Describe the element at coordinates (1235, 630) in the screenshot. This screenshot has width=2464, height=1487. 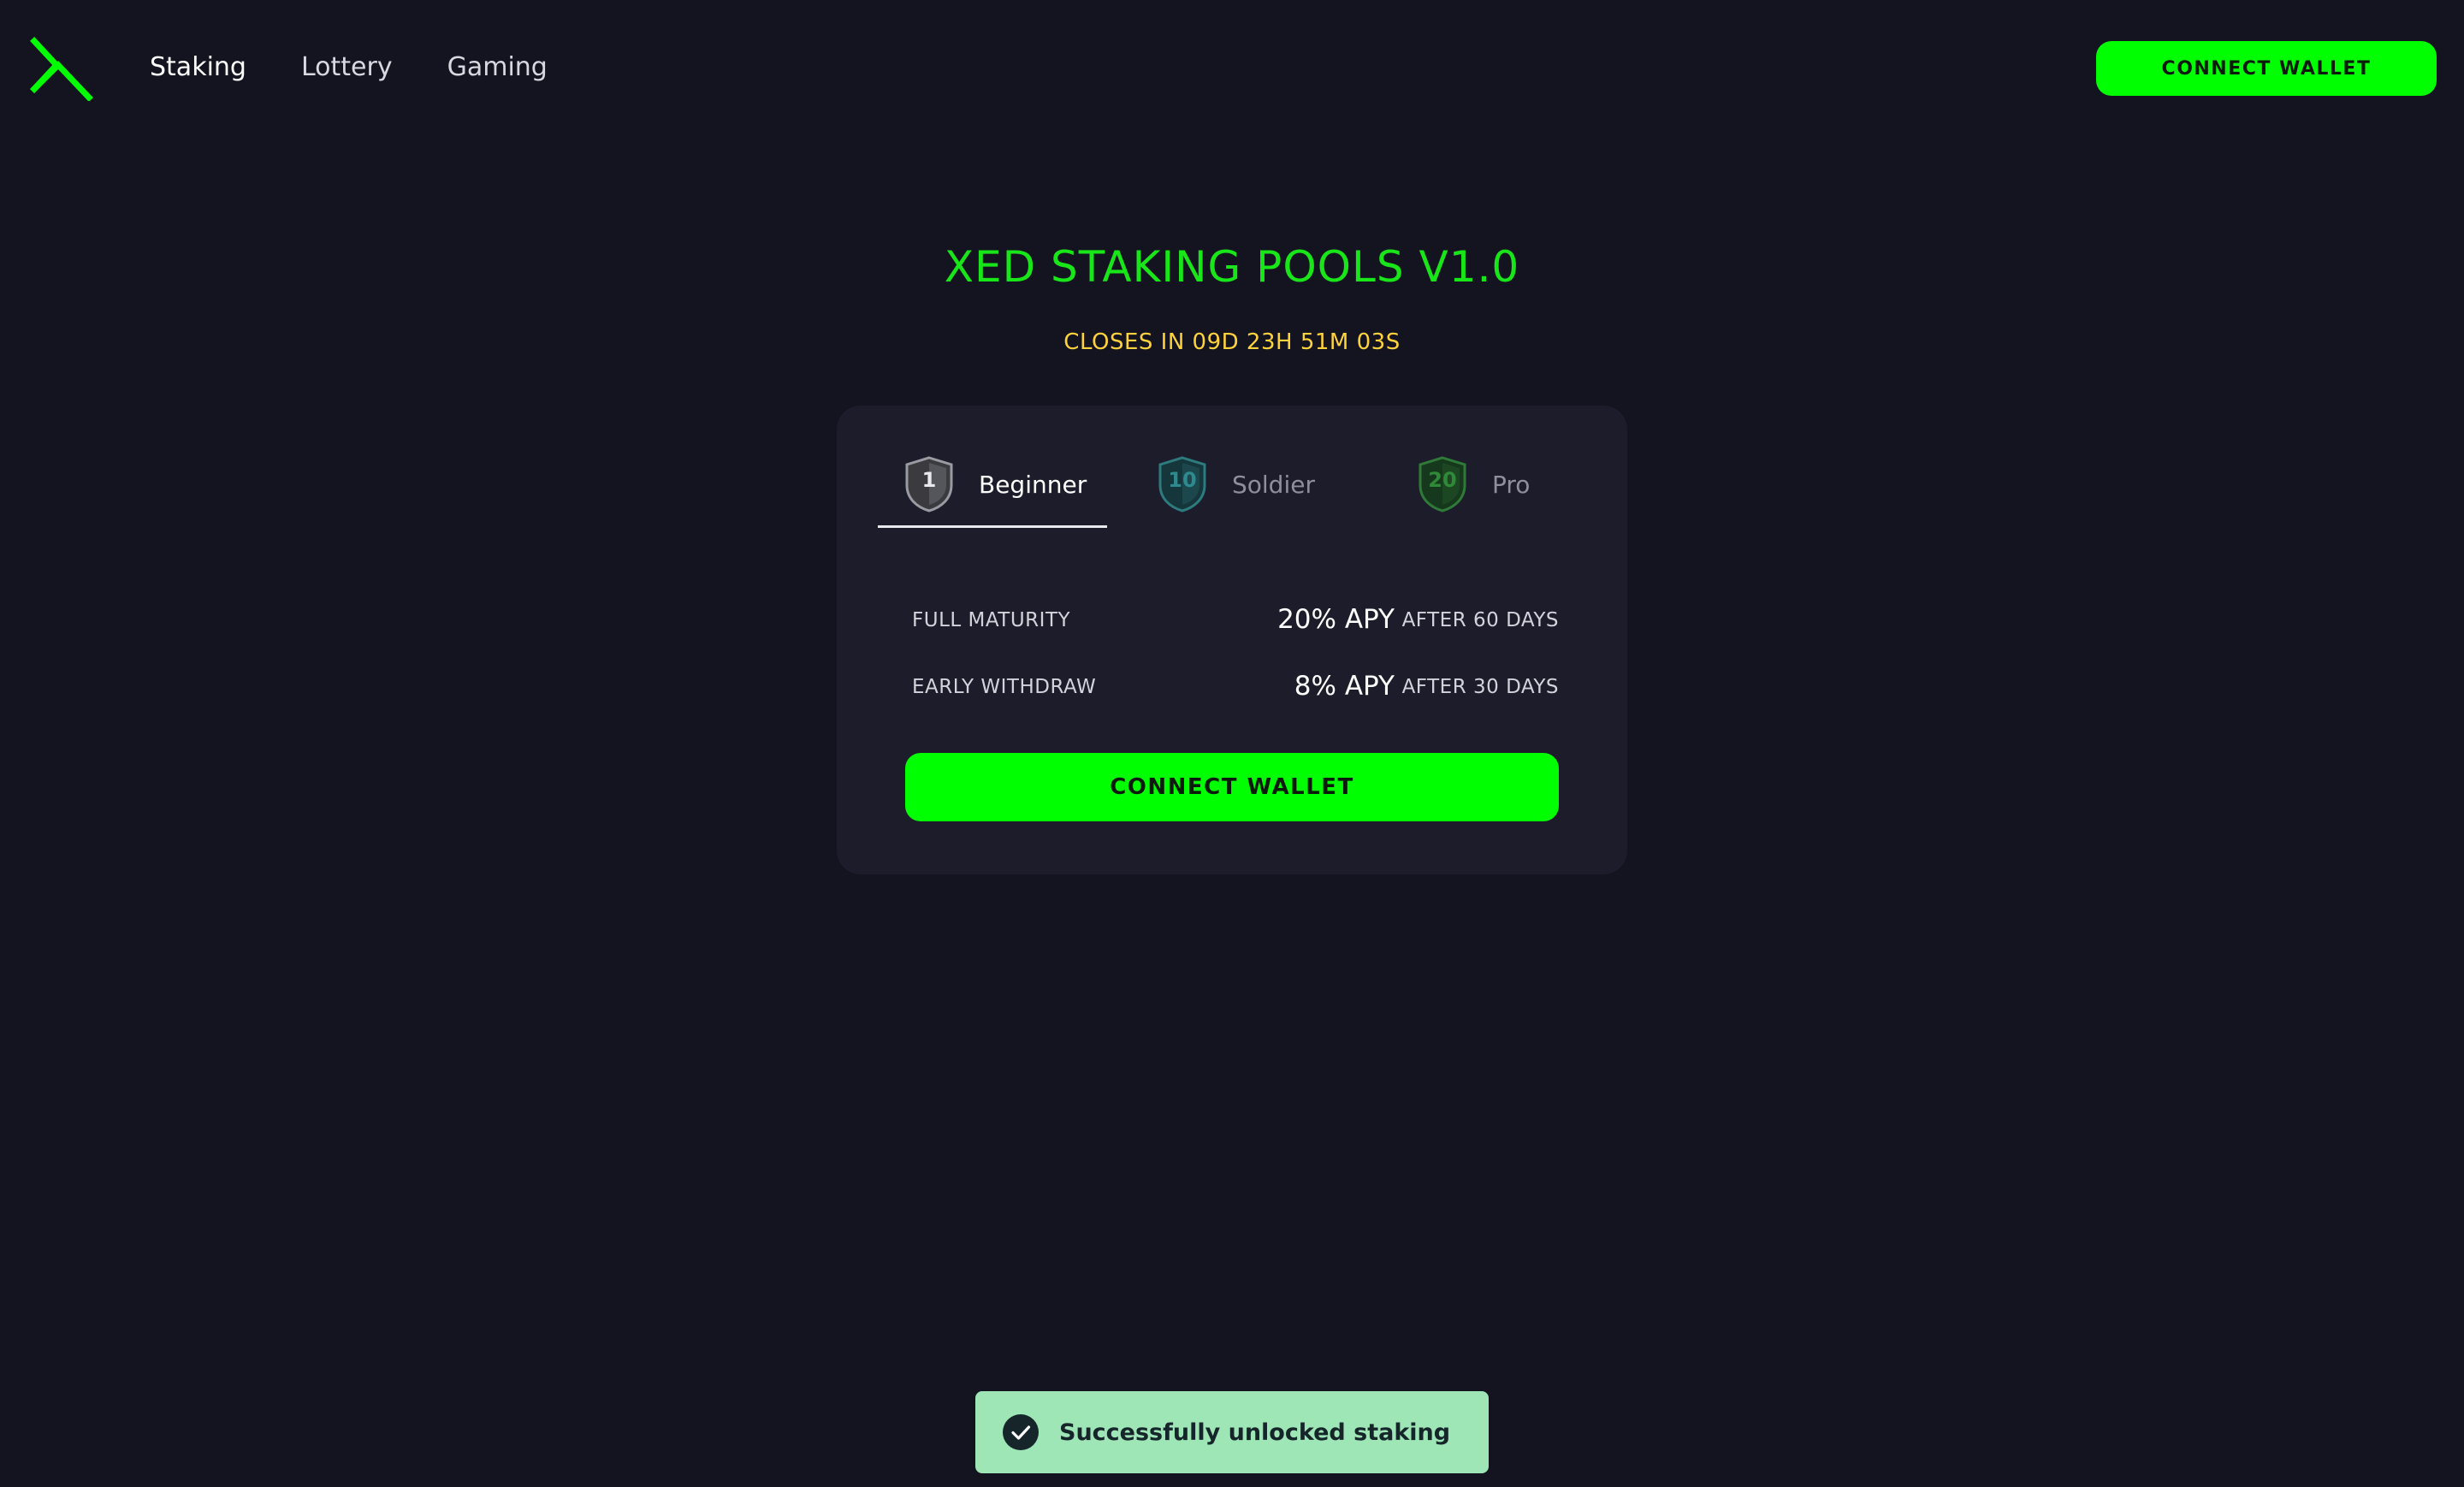
I see `rate-row-full-maturity: FULL MATURITY 20% APY AFTER 60 DAYS` at that location.